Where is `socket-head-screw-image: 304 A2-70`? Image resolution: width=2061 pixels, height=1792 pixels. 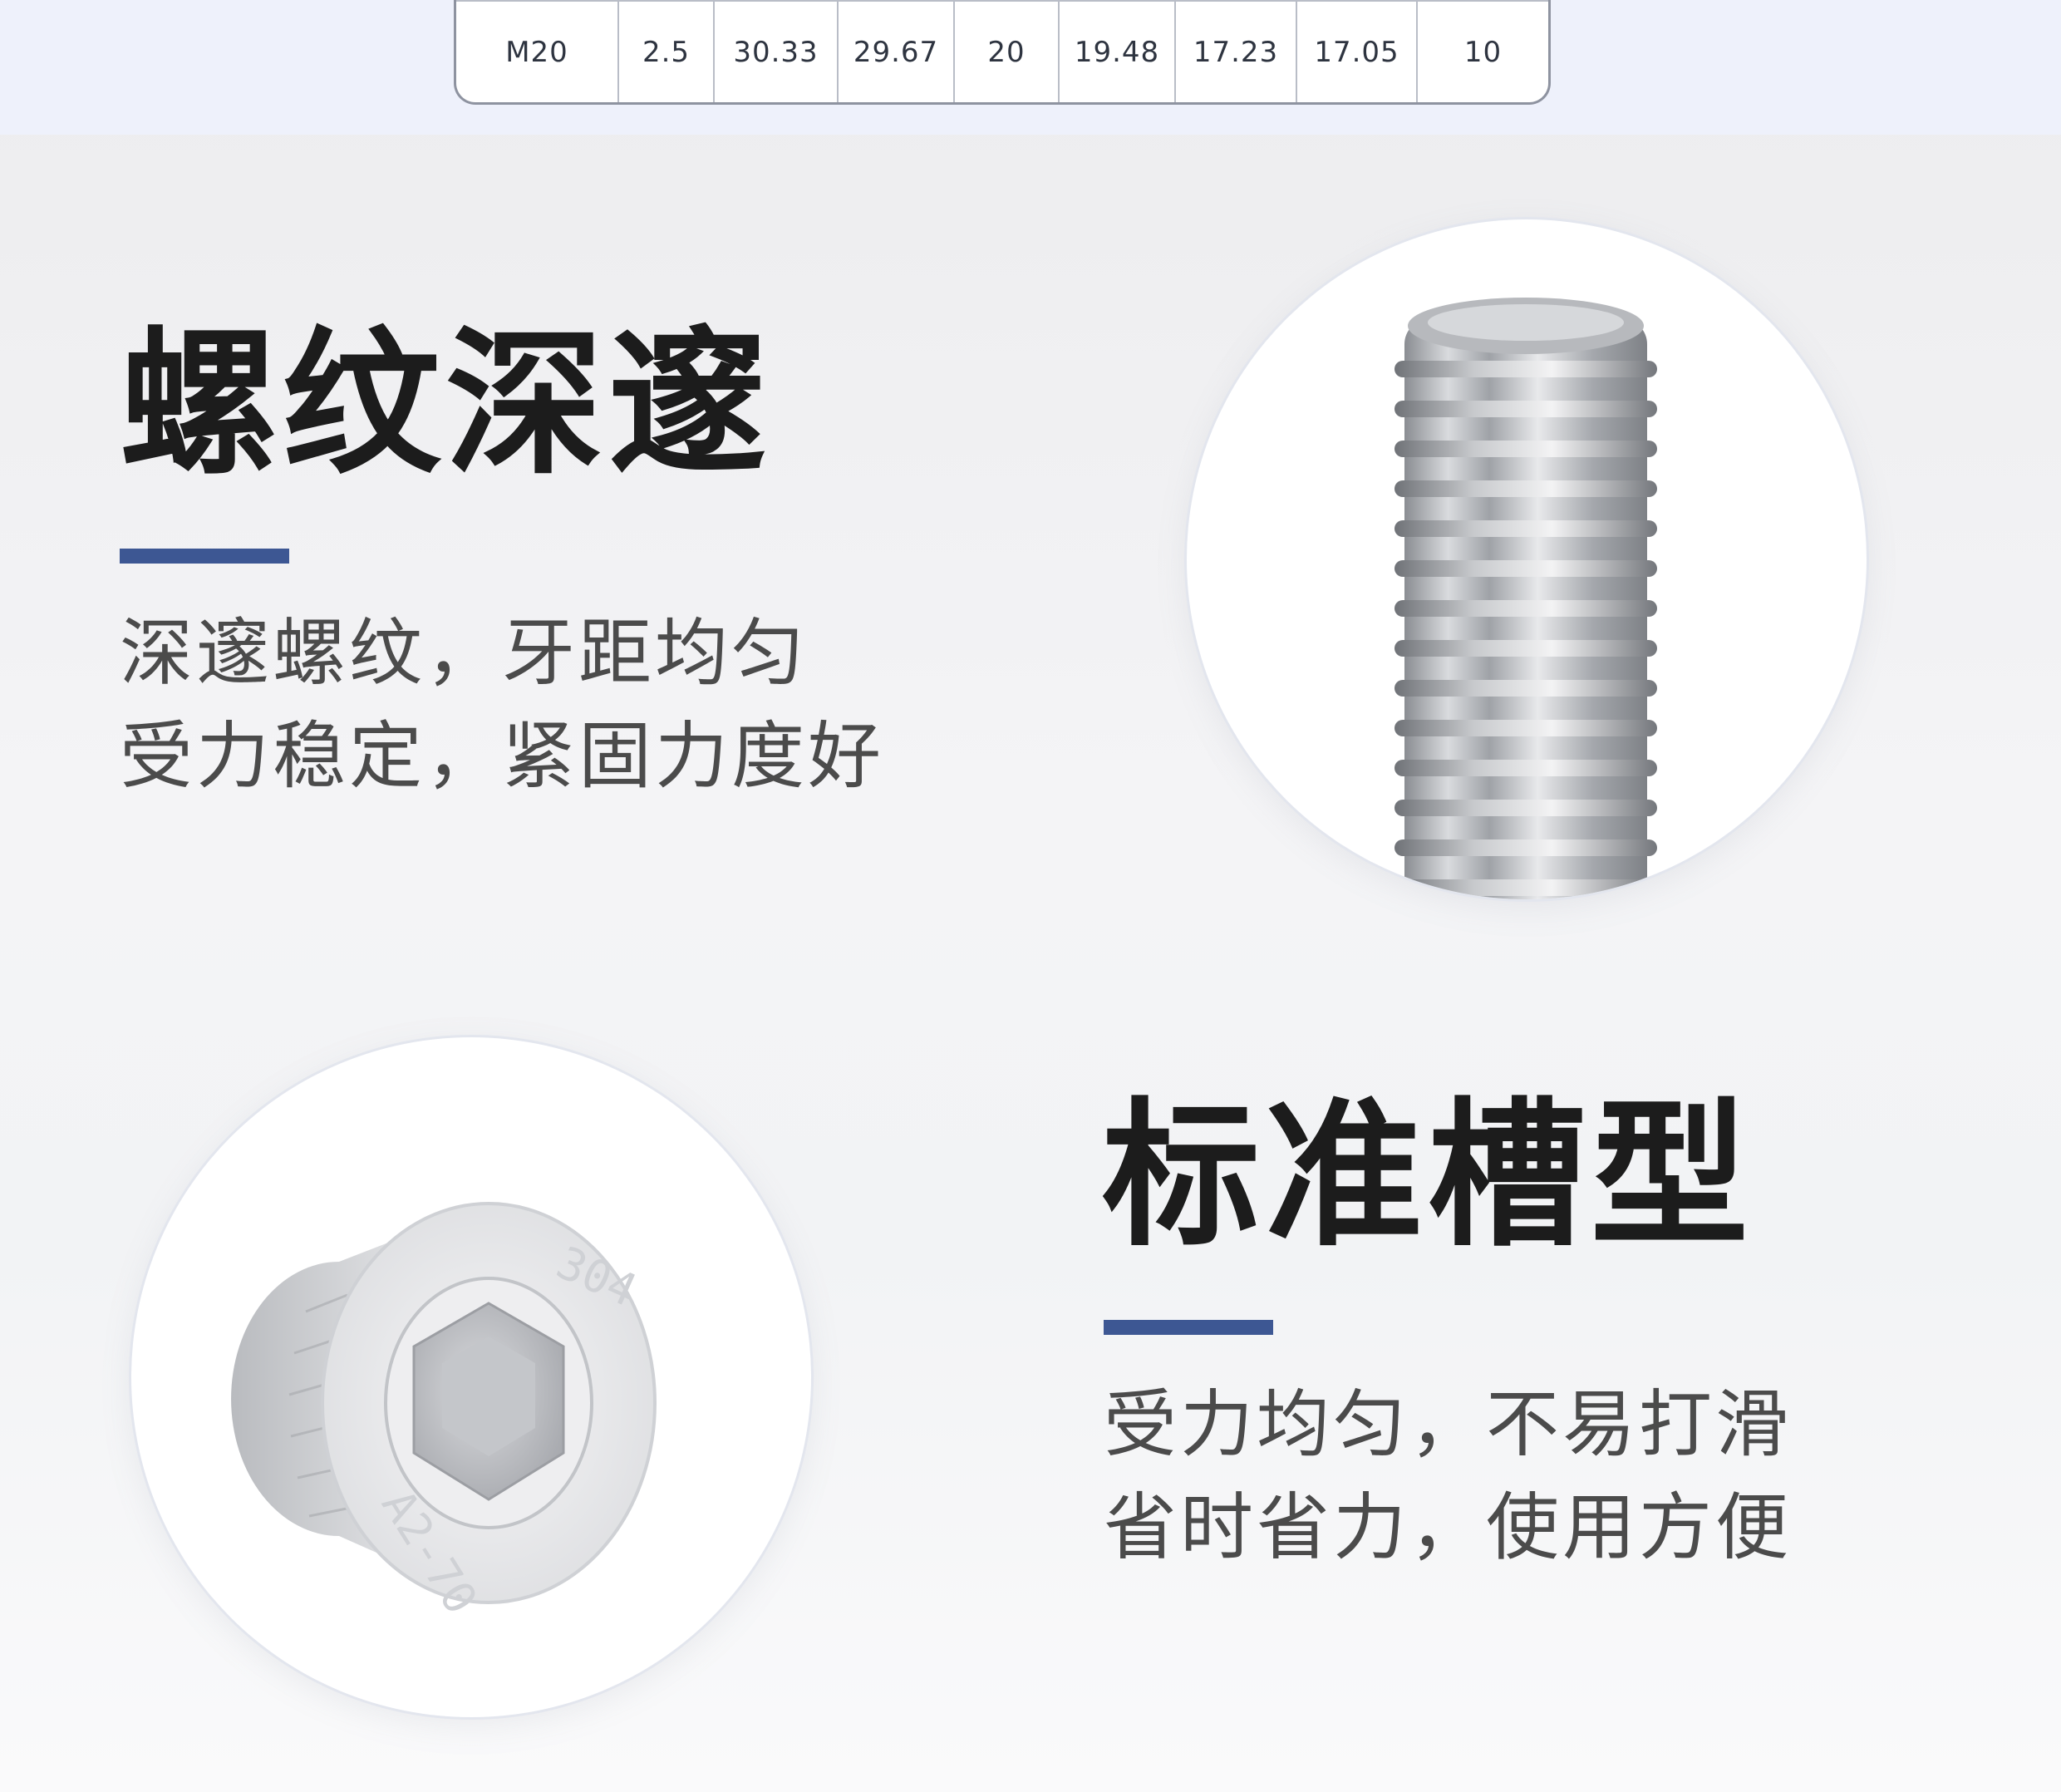
socket-head-screw-image: 304 A2-70 is located at coordinates (444, 1412).